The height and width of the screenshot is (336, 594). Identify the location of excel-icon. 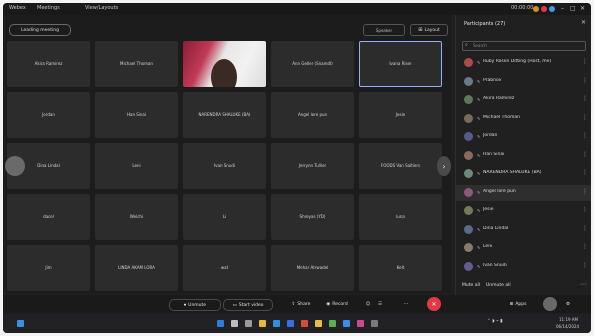
(332, 323).